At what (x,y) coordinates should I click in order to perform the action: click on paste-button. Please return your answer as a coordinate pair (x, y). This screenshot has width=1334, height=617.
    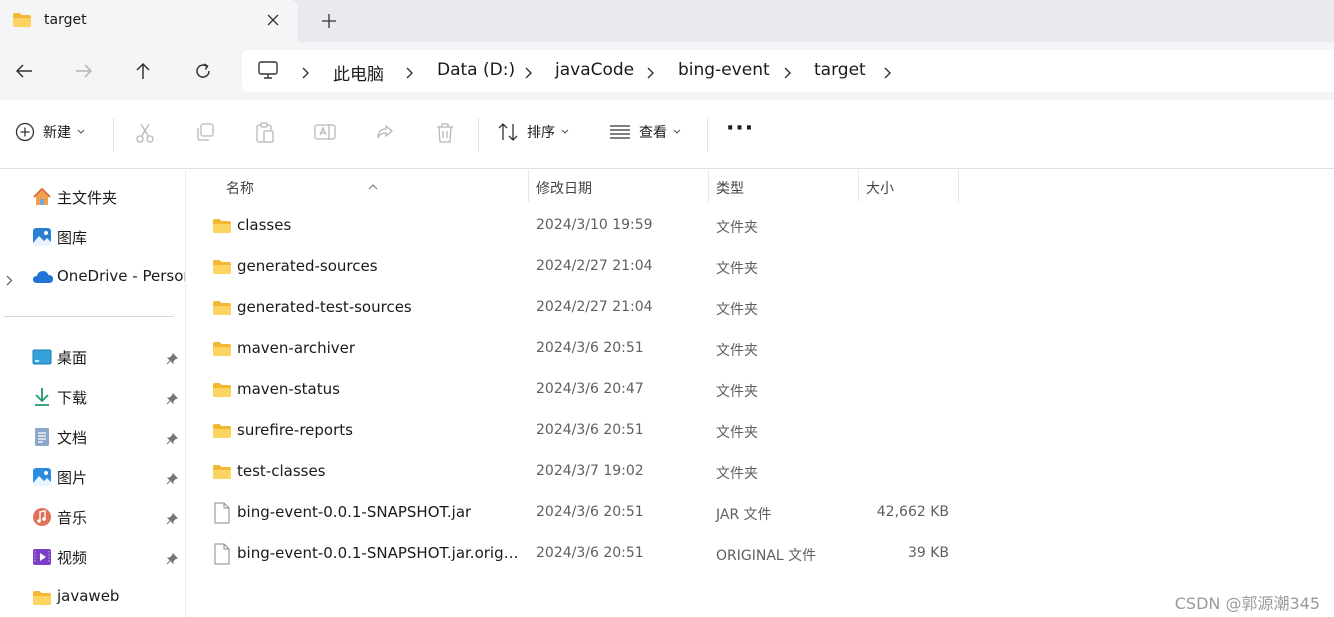
    Looking at the image, I should click on (265, 133).